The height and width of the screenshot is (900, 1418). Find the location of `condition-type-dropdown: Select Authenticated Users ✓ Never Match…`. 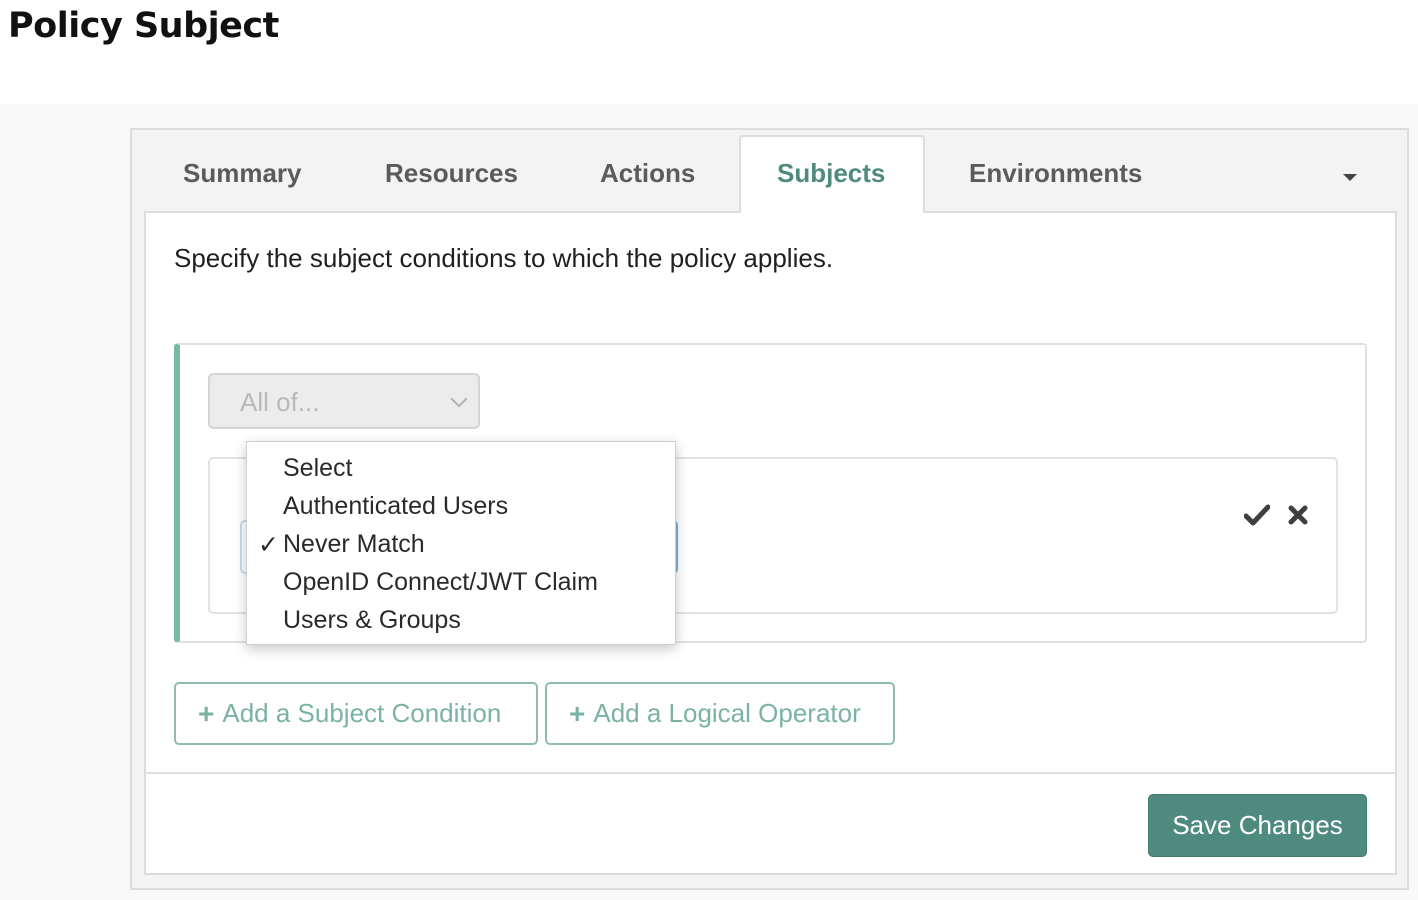

condition-type-dropdown: Select Authenticated Users ✓ Never Match… is located at coordinates (461, 543).